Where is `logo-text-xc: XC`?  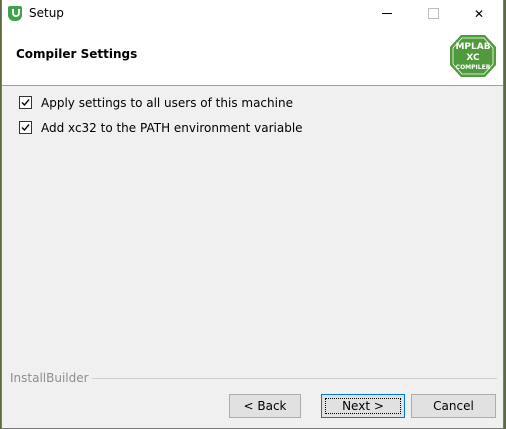
logo-text-xc: XC is located at coordinates (473, 58).